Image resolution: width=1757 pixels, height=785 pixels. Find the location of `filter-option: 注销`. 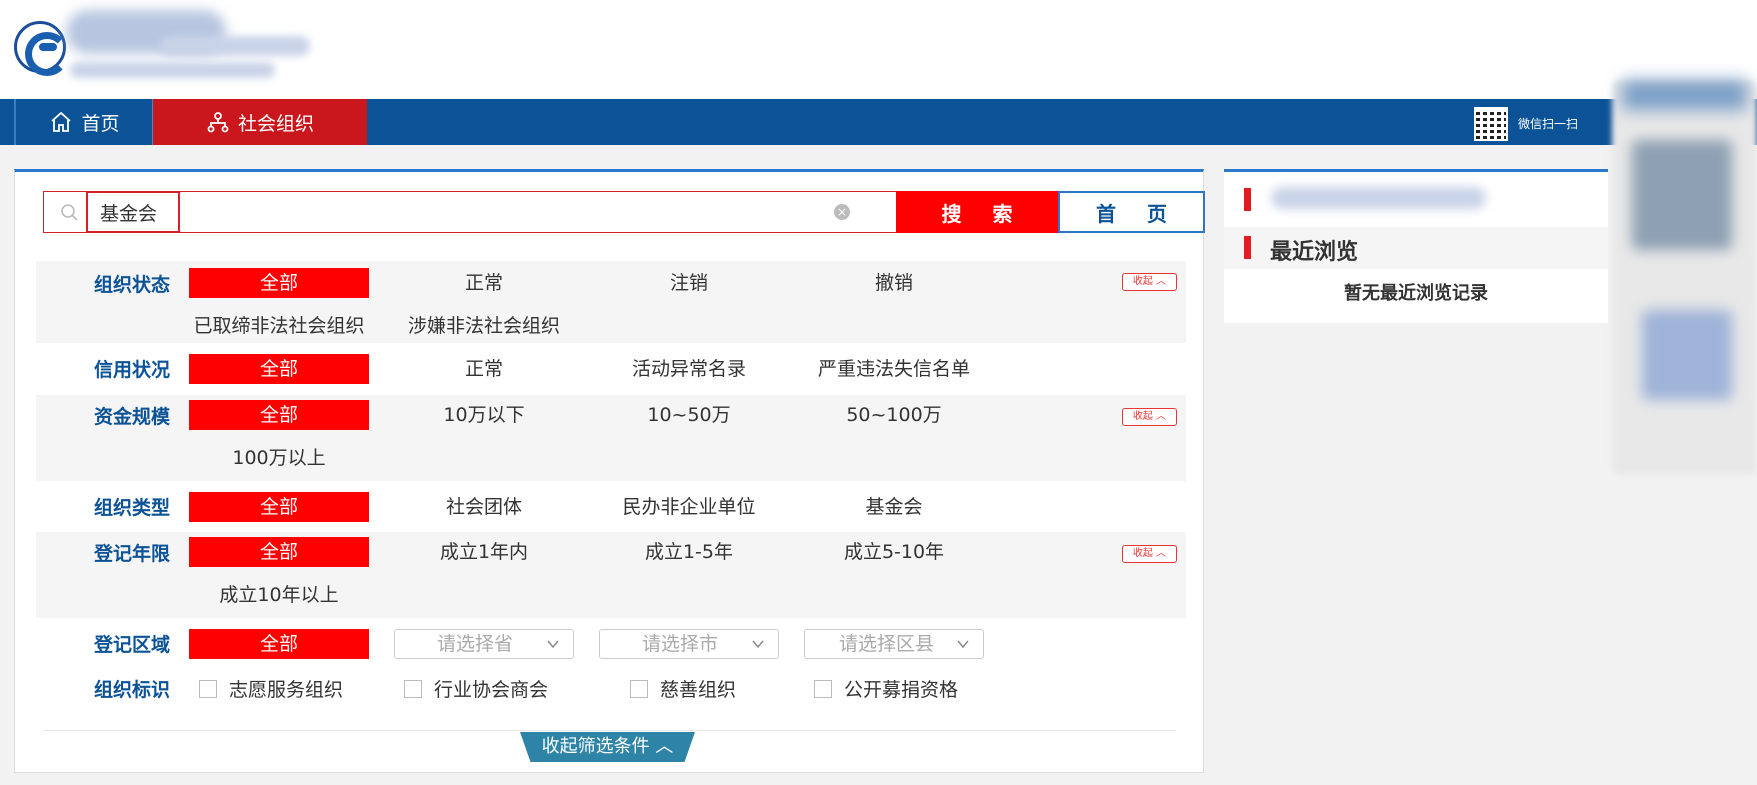

filter-option: 注销 is located at coordinates (689, 283).